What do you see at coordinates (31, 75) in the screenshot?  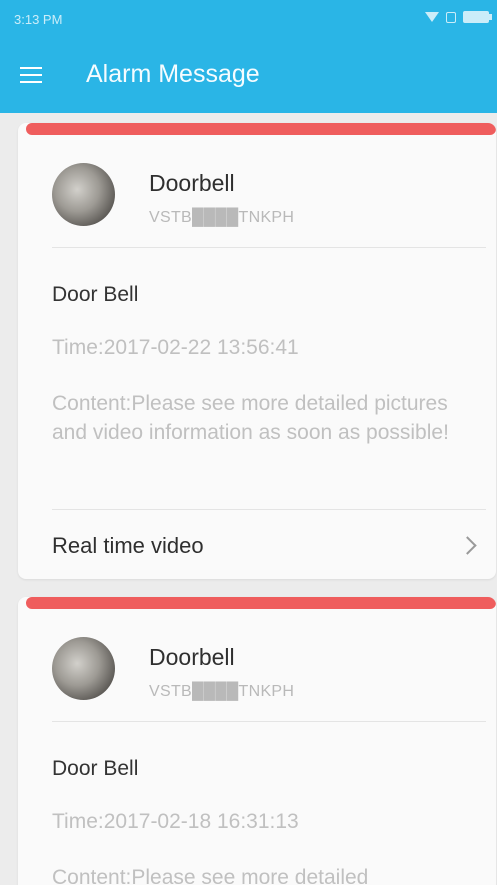 I see `hamburger-menu-icon` at bounding box center [31, 75].